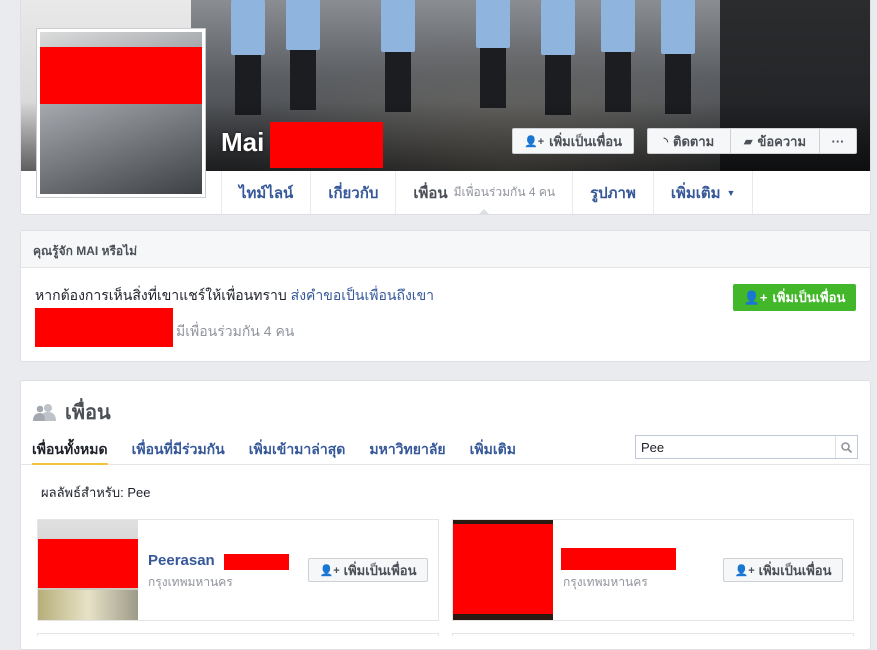  I want to click on tab-more: เพิ่มเติม ▼, so click(704, 192).